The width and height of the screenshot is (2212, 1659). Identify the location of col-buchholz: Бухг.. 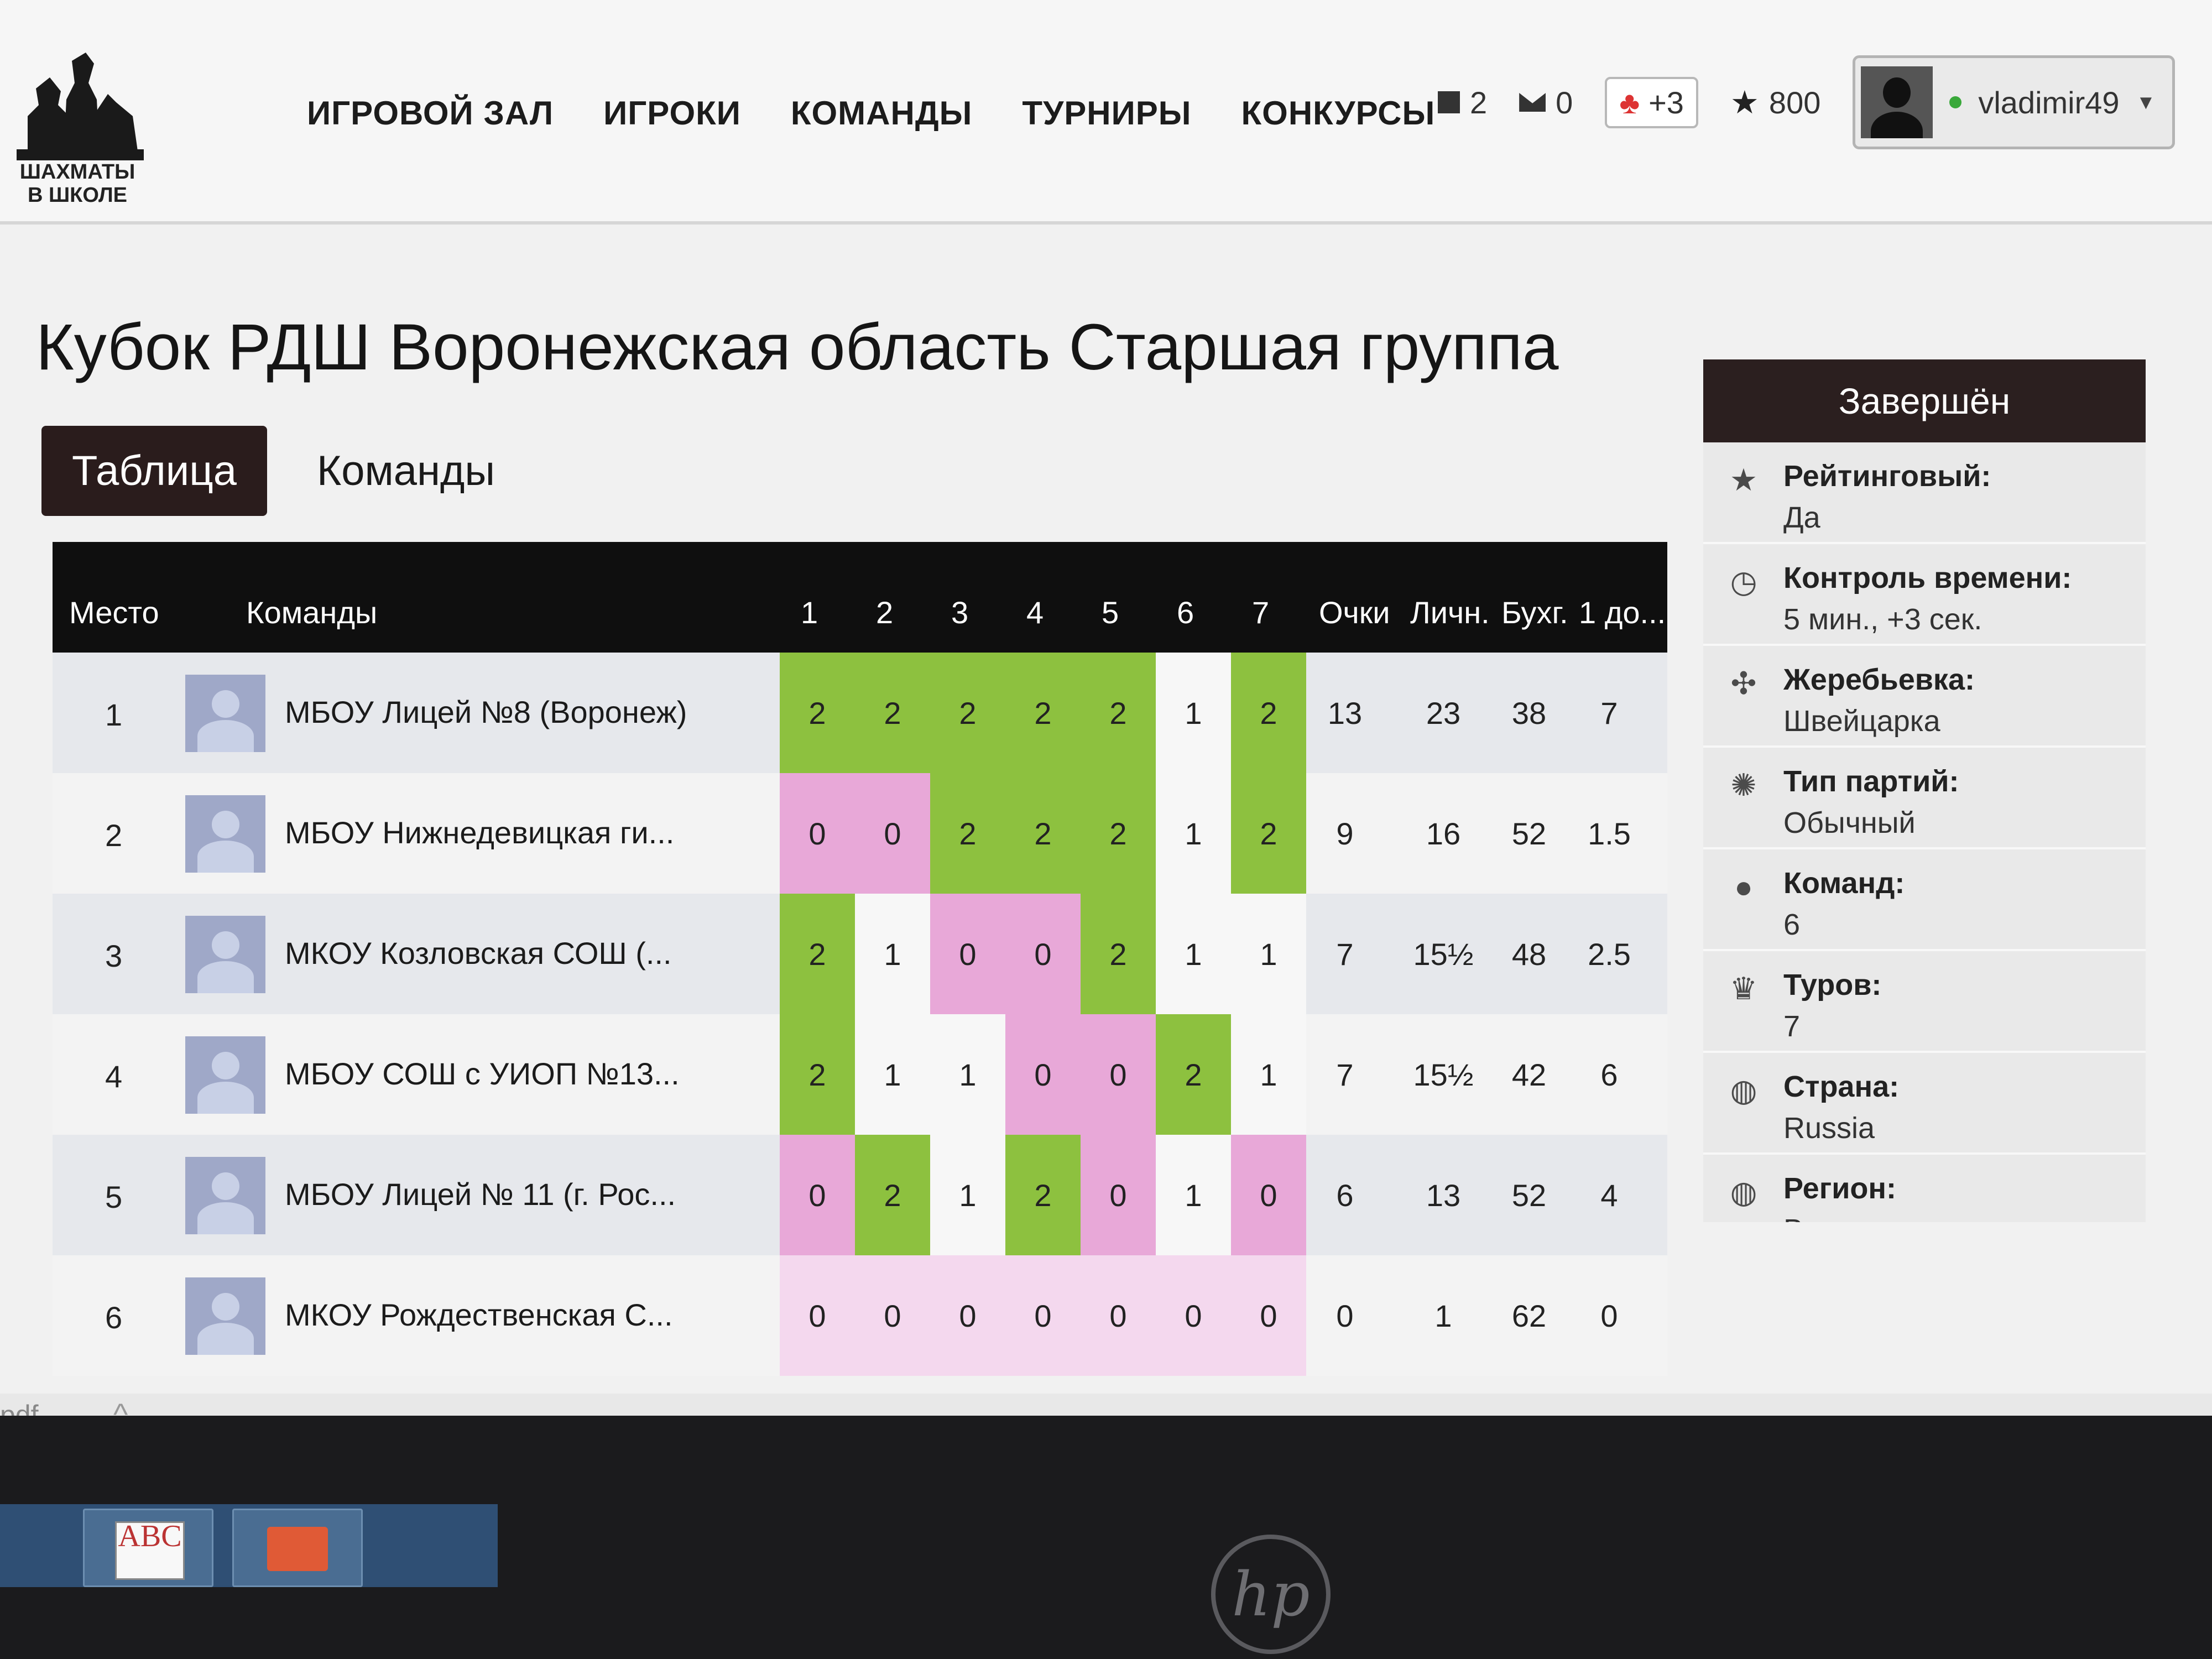
(1535, 612).